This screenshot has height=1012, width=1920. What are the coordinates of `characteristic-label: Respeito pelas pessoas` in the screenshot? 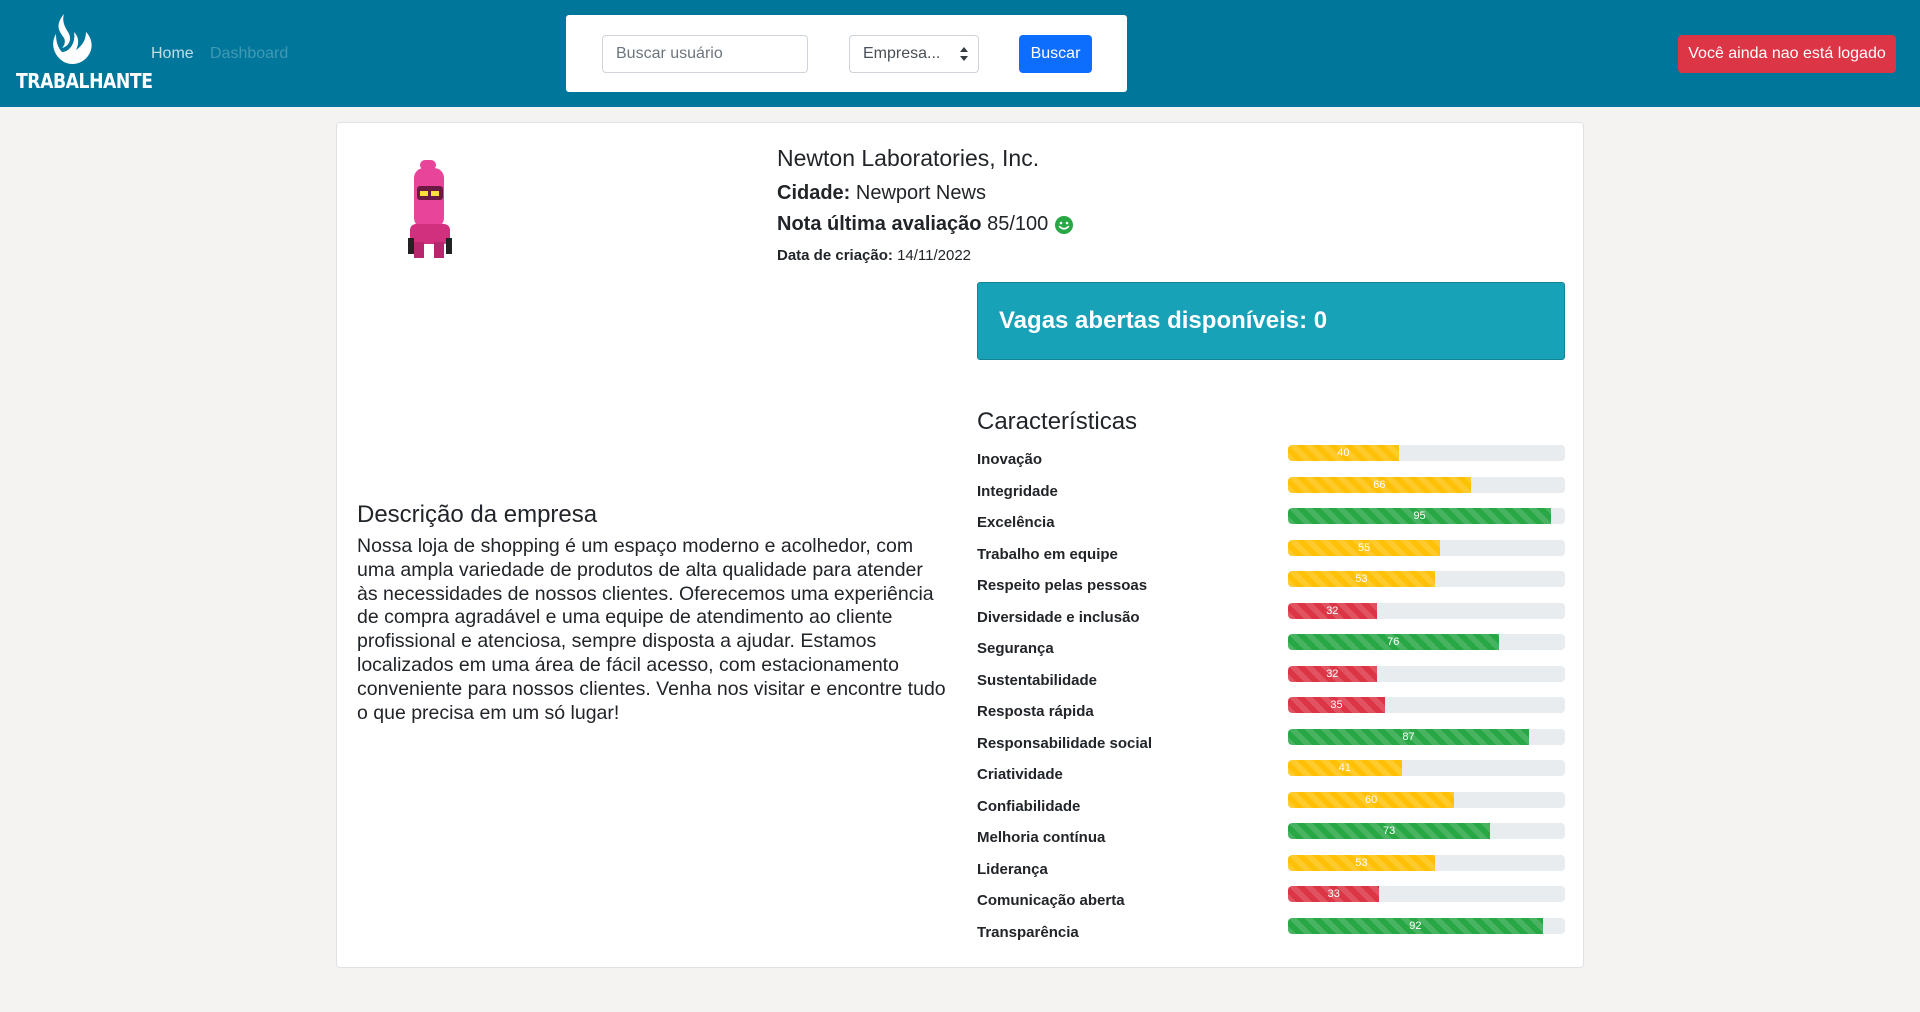 It's located at (1062, 585).